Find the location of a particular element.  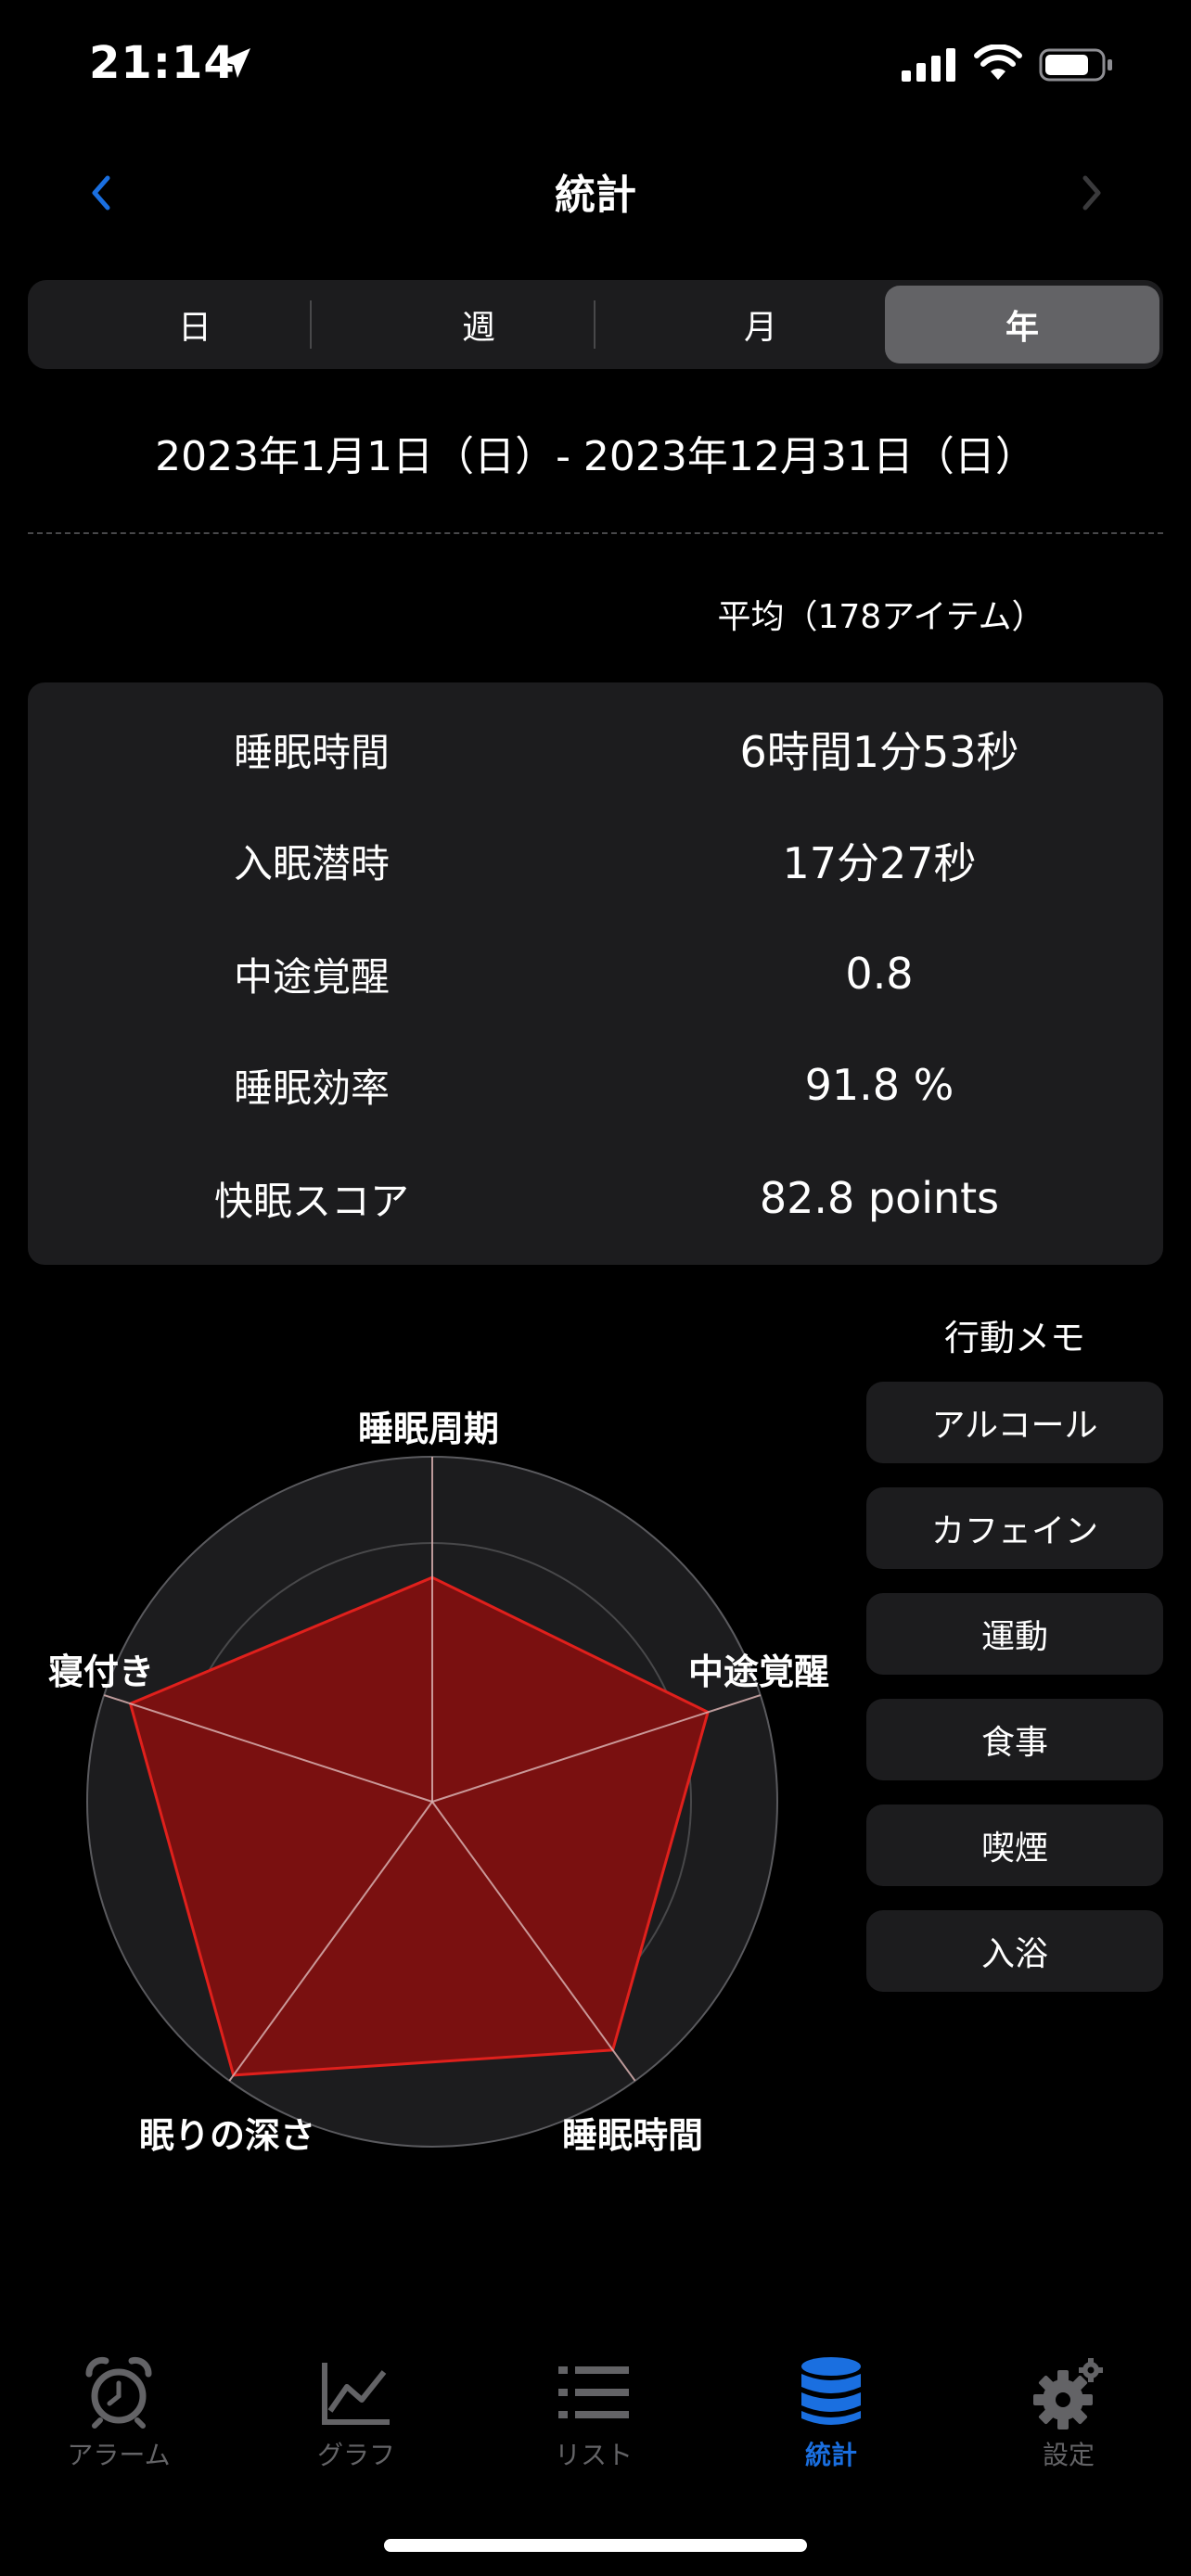

tab-settings: 設定 is located at coordinates (1068, 2430).